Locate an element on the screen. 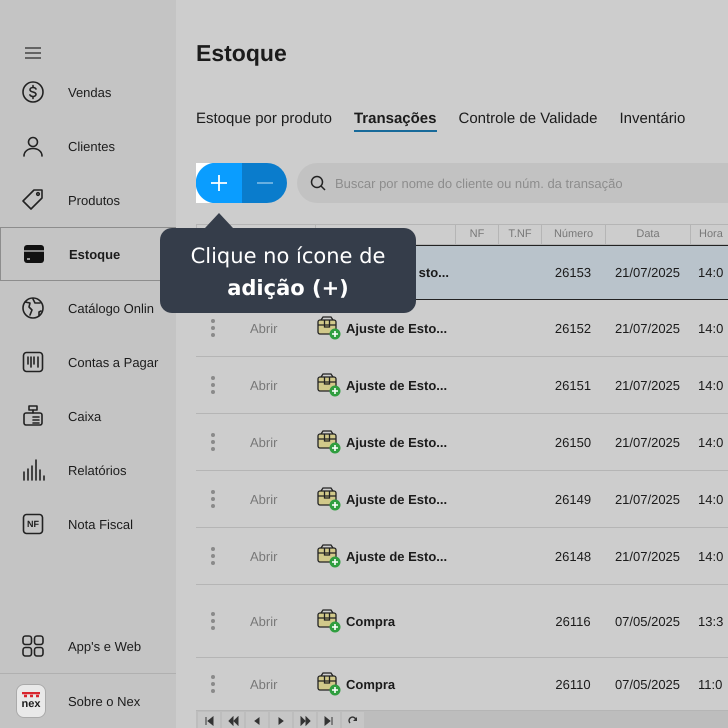 The height and width of the screenshot is (728, 728). table-row: Abrir Ajuste de Esto... 26151 21/07/2025 14:0 is located at coordinates (462, 385).